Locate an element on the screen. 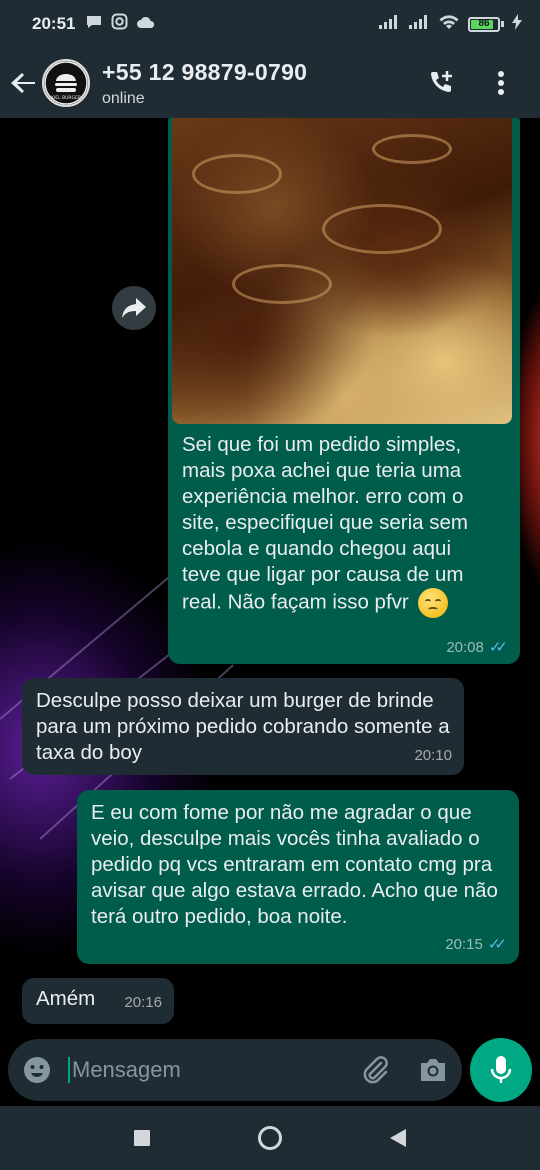 The width and height of the screenshot is (540, 1170). message-line: site, especifiquei que seria sem is located at coordinates (325, 522).